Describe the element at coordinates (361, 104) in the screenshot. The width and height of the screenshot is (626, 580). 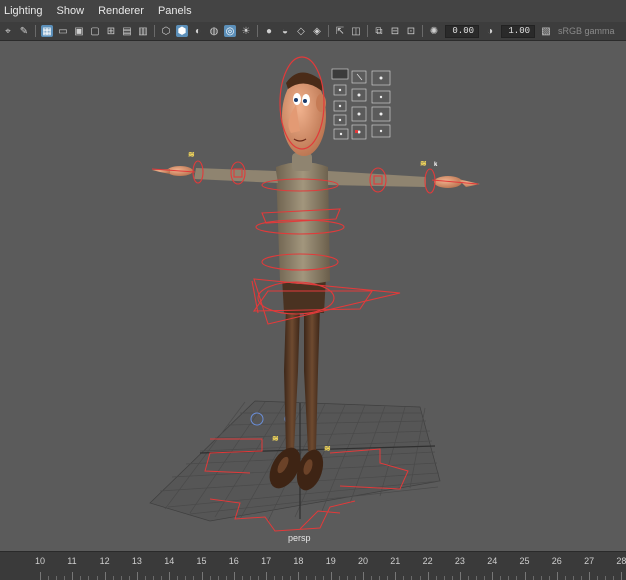
I see `face-control-picker` at that location.